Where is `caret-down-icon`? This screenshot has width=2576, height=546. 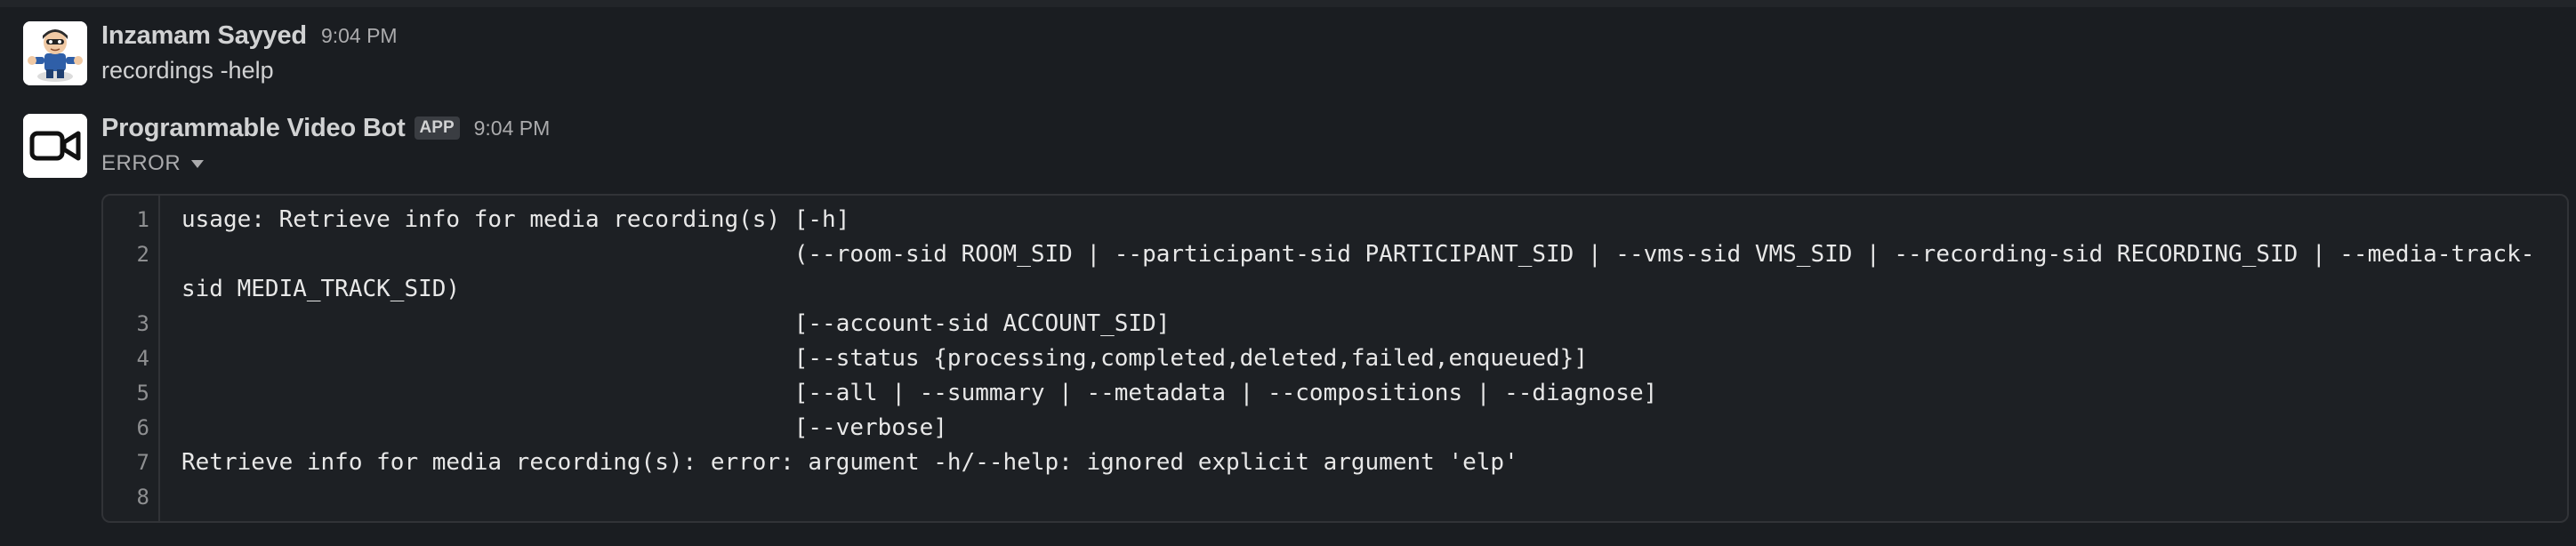
caret-down-icon is located at coordinates (198, 163).